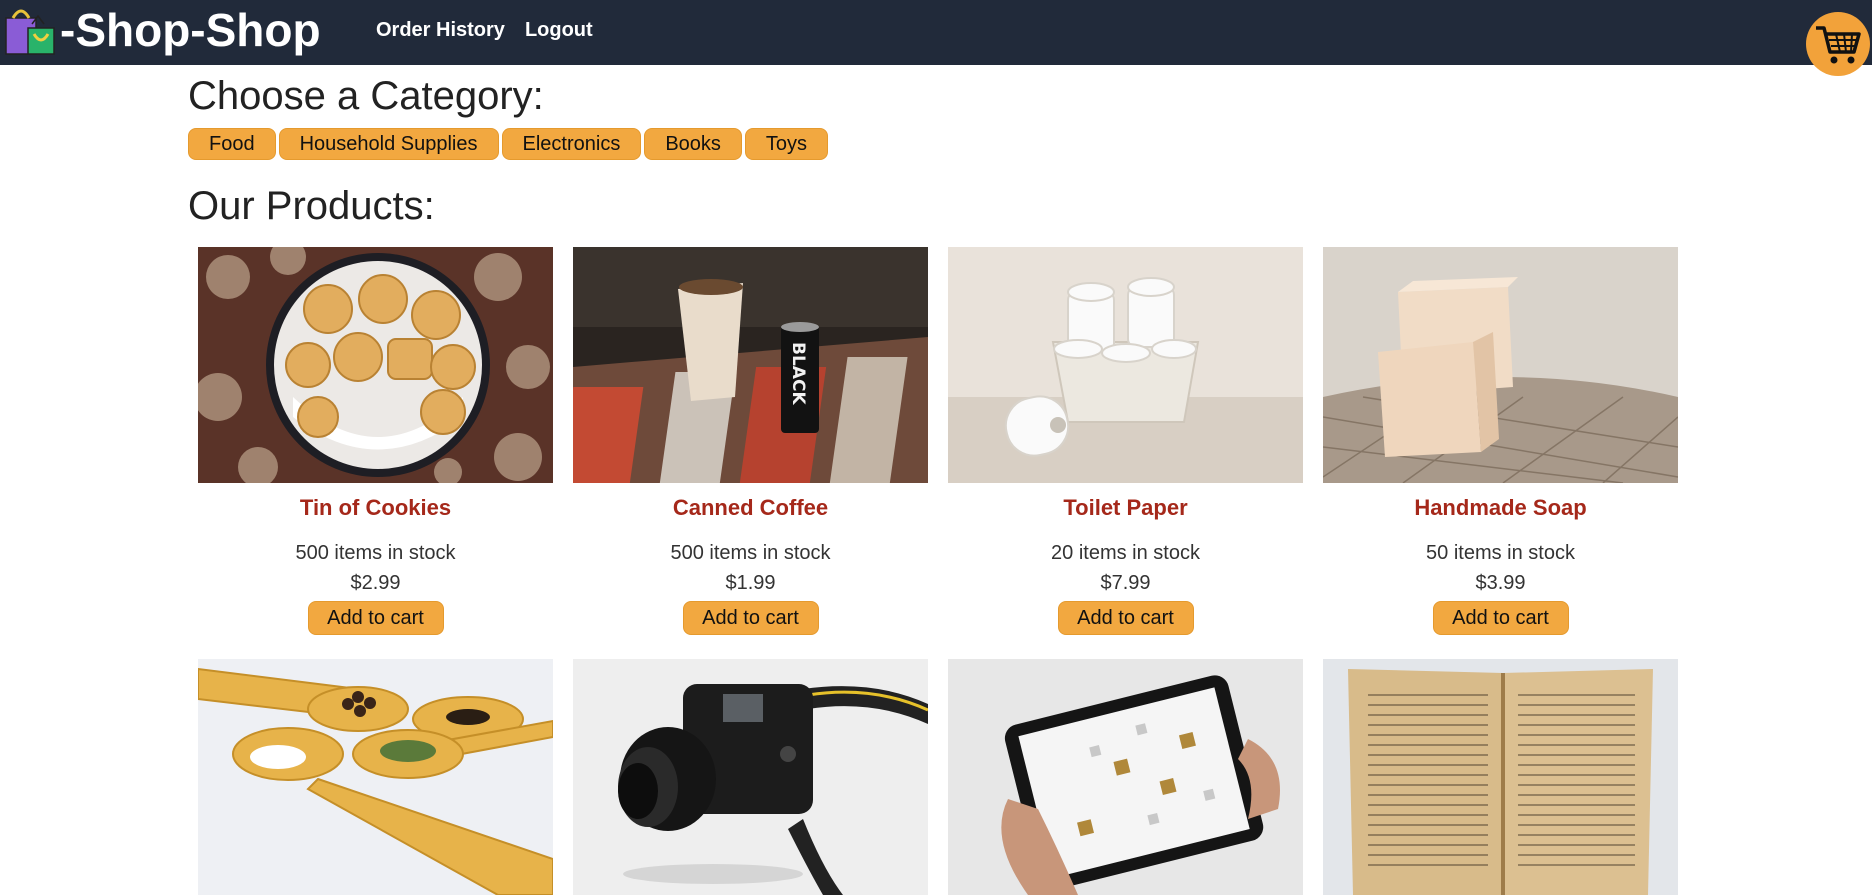 The width and height of the screenshot is (1872, 895). Describe the element at coordinates (1500, 583) in the screenshot. I see `product-price: $3.99` at that location.